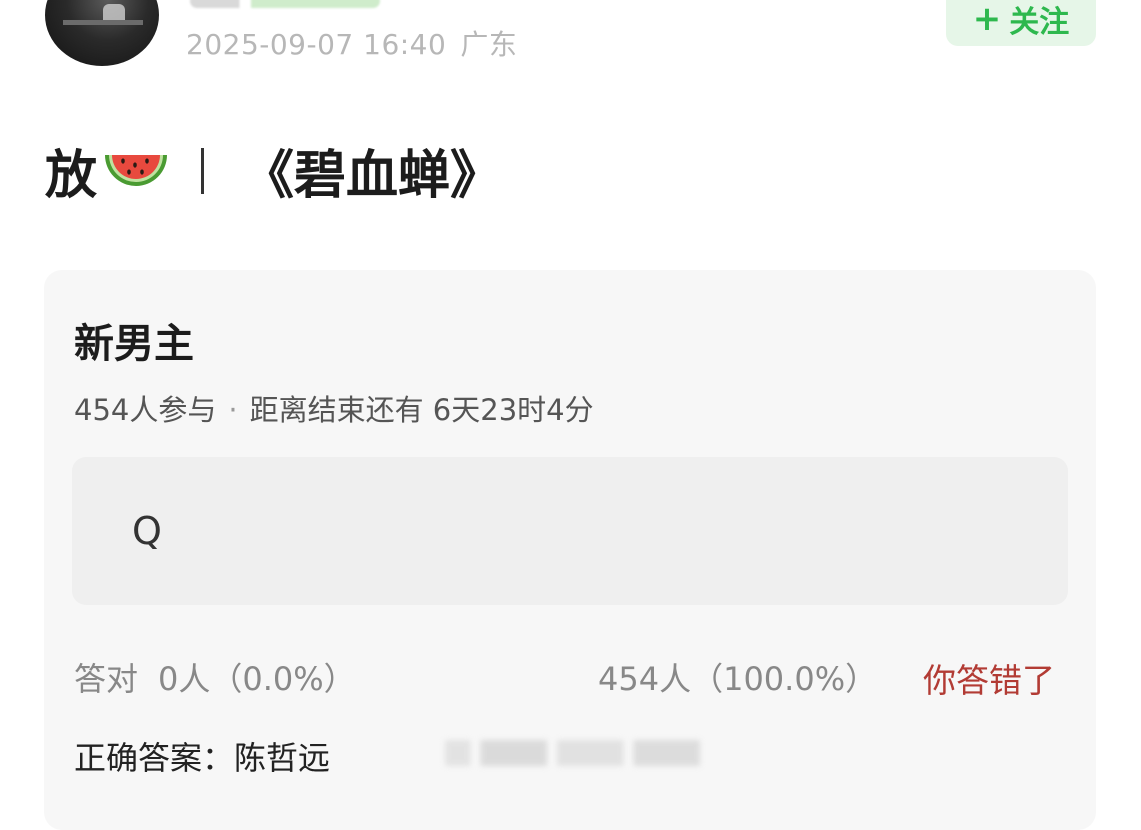 Image resolution: width=1141 pixels, height=830 pixels. I want to click on correct-stats: 答对 0人（0.0%）, so click(215, 677).